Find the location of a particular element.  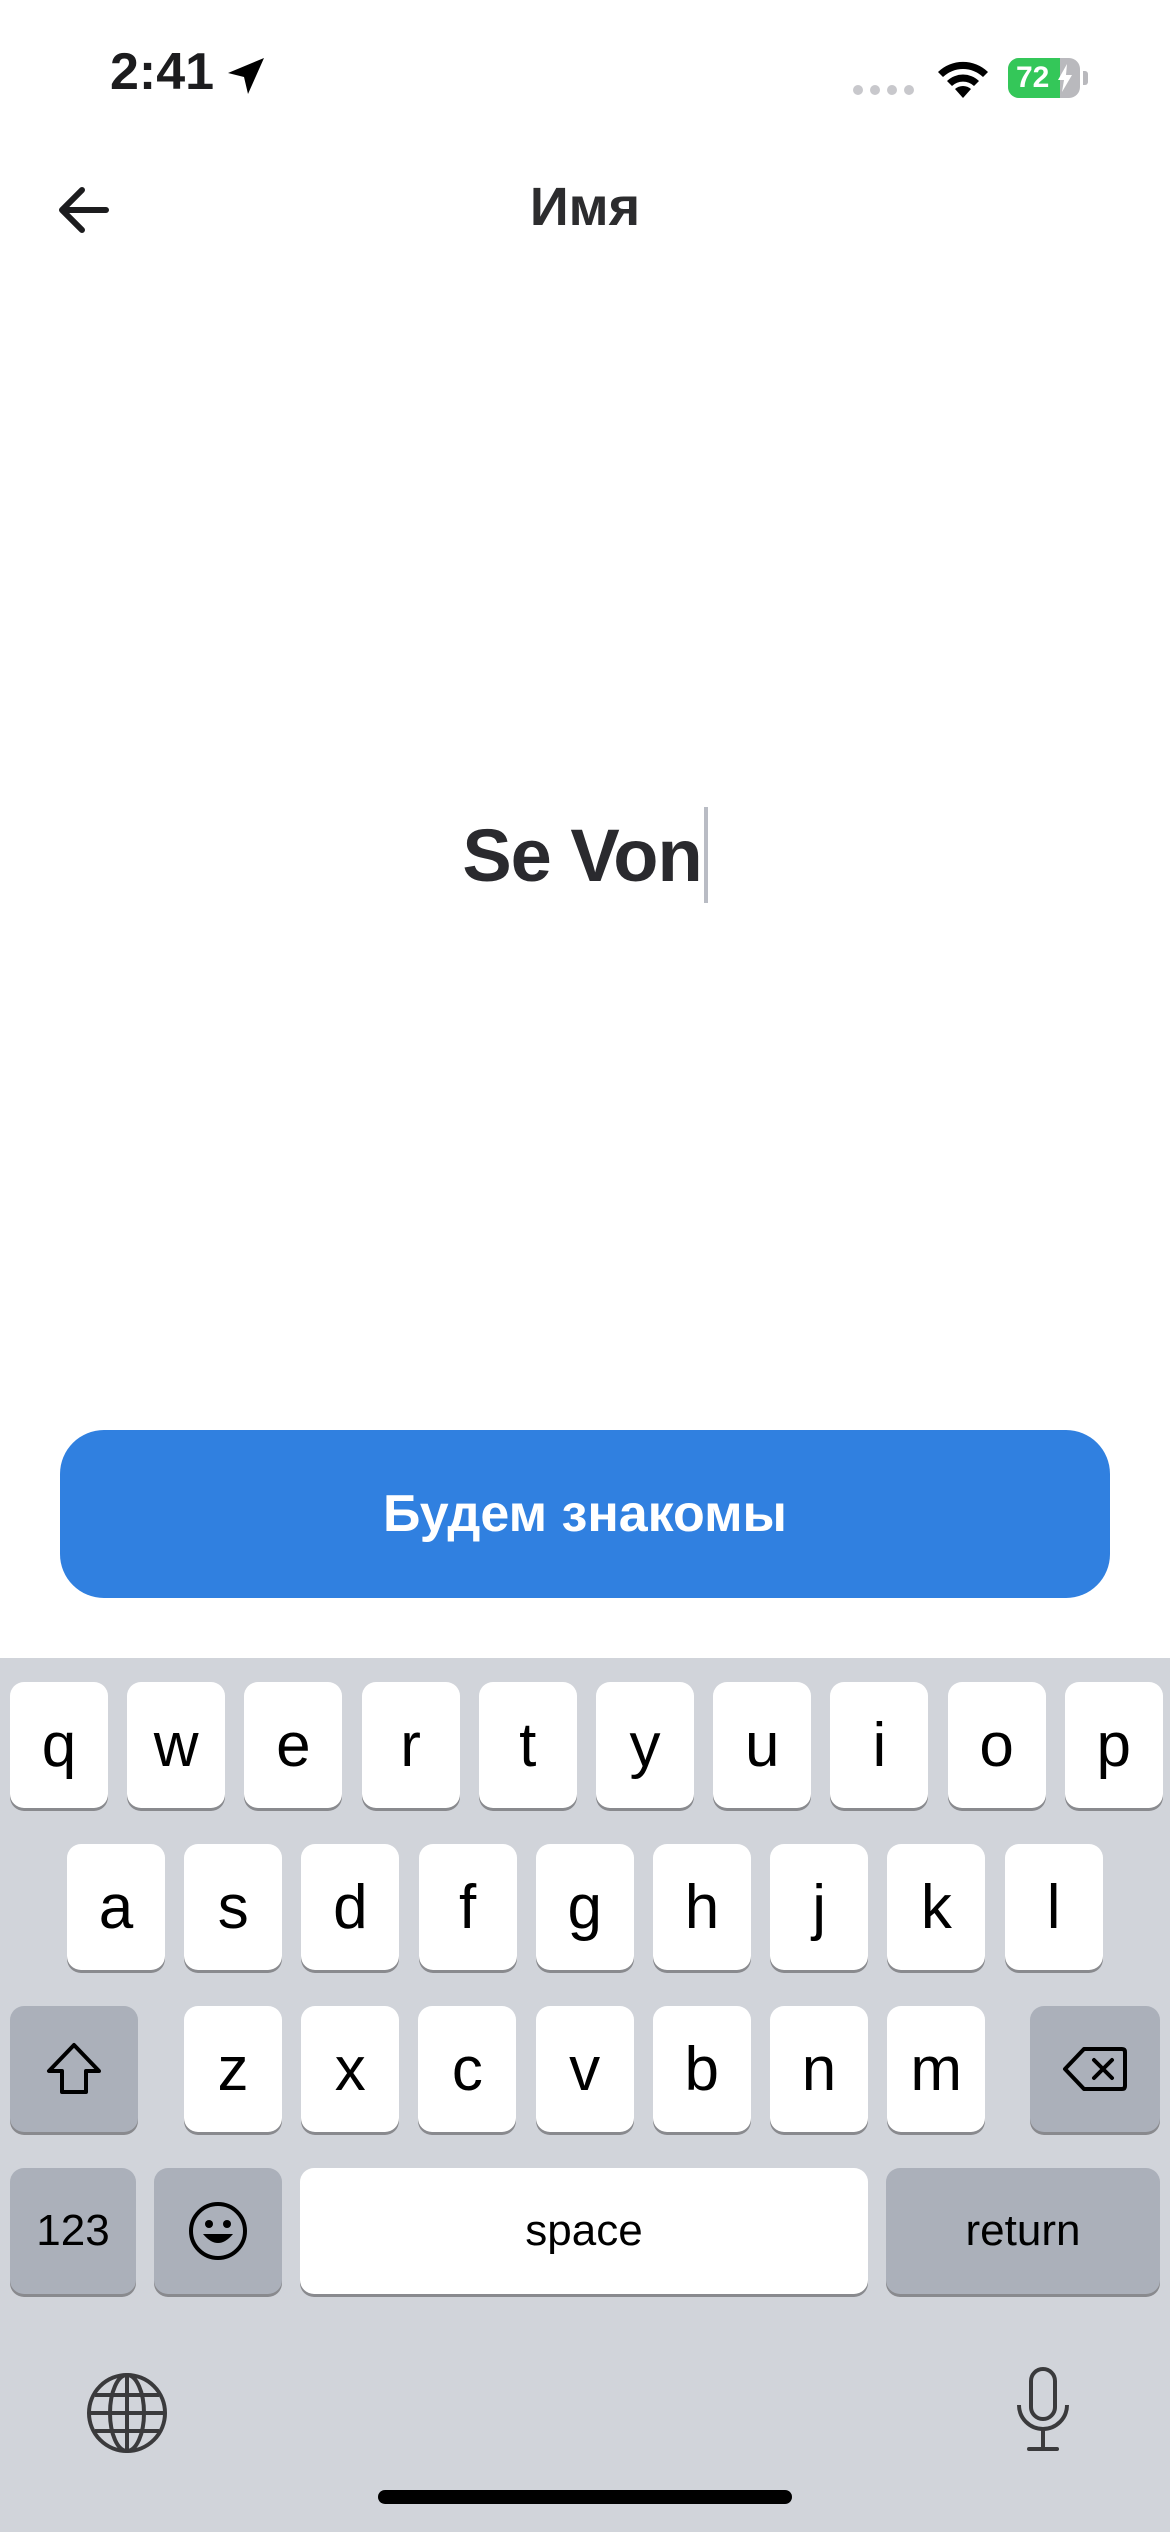

text-caret is located at coordinates (705, 855).